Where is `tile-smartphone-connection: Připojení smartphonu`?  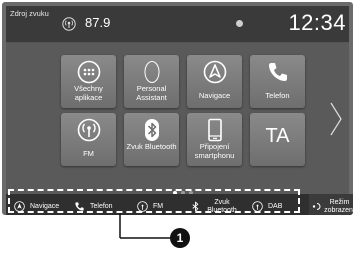
tile-smartphone-connection: Připojení smartphonu is located at coordinates (214, 139).